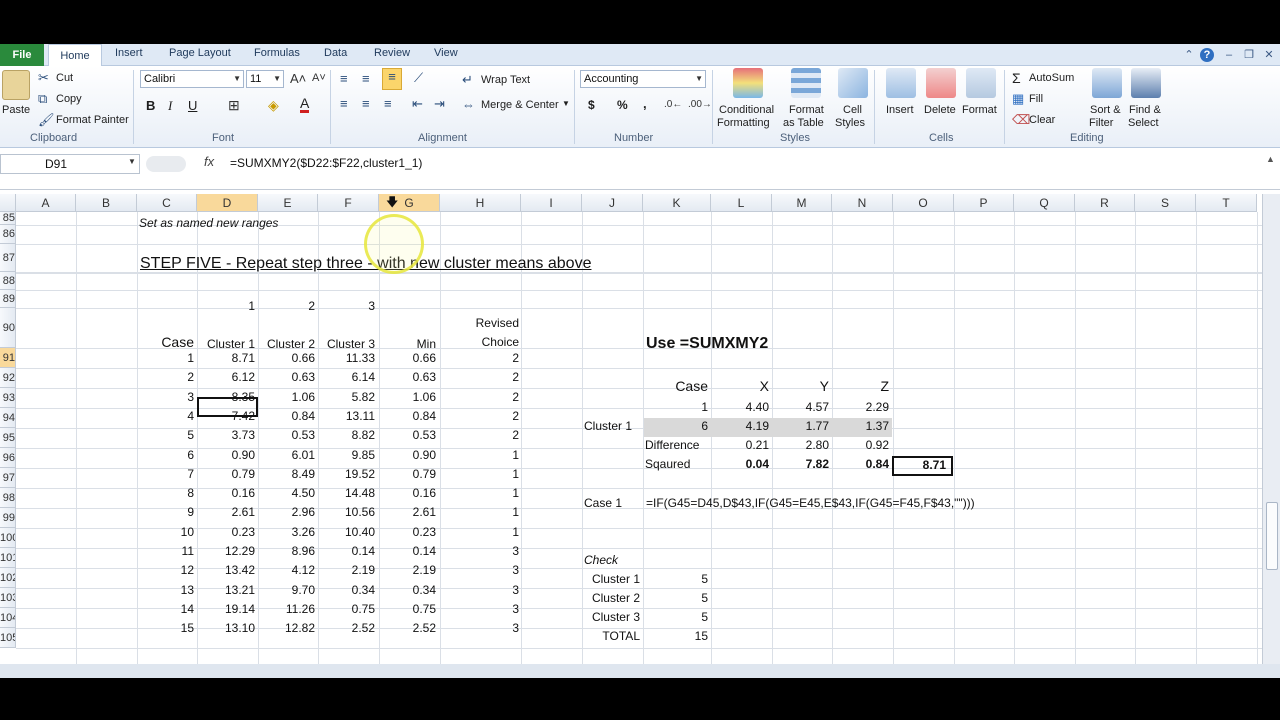  What do you see at coordinates (366, 103) in the screenshot?
I see `align-center-icon: ≡` at bounding box center [366, 103].